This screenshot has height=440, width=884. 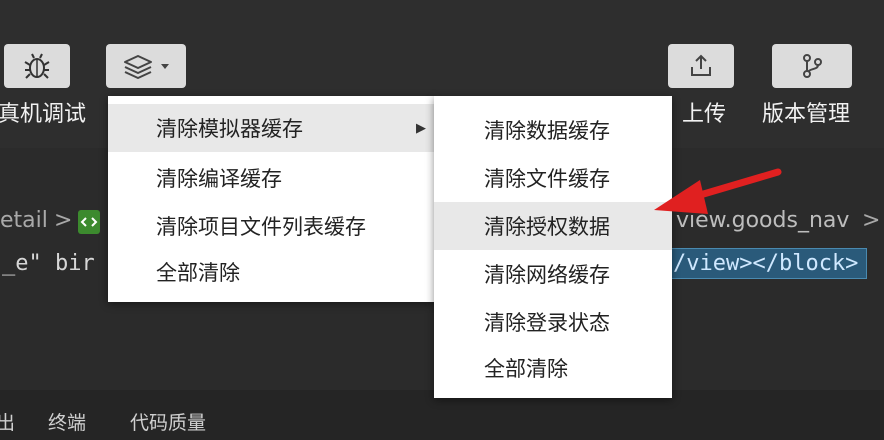 What do you see at coordinates (718, 191) in the screenshot?
I see `annotation-arrow-icon` at bounding box center [718, 191].